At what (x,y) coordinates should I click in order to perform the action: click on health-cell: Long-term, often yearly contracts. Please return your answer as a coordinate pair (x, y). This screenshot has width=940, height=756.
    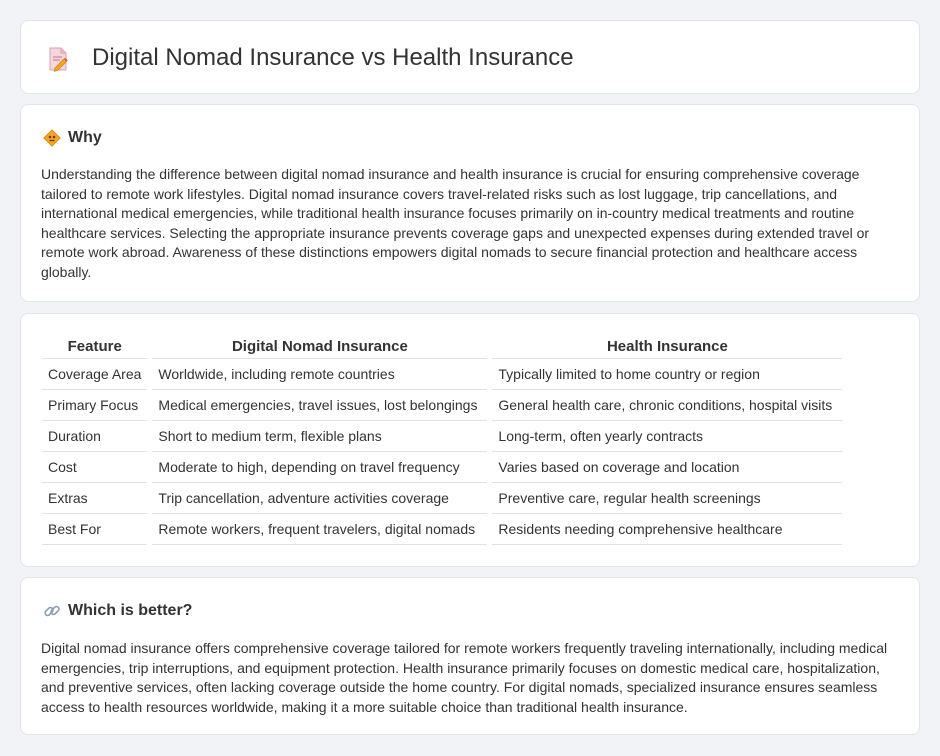
    Looking at the image, I should click on (667, 436).